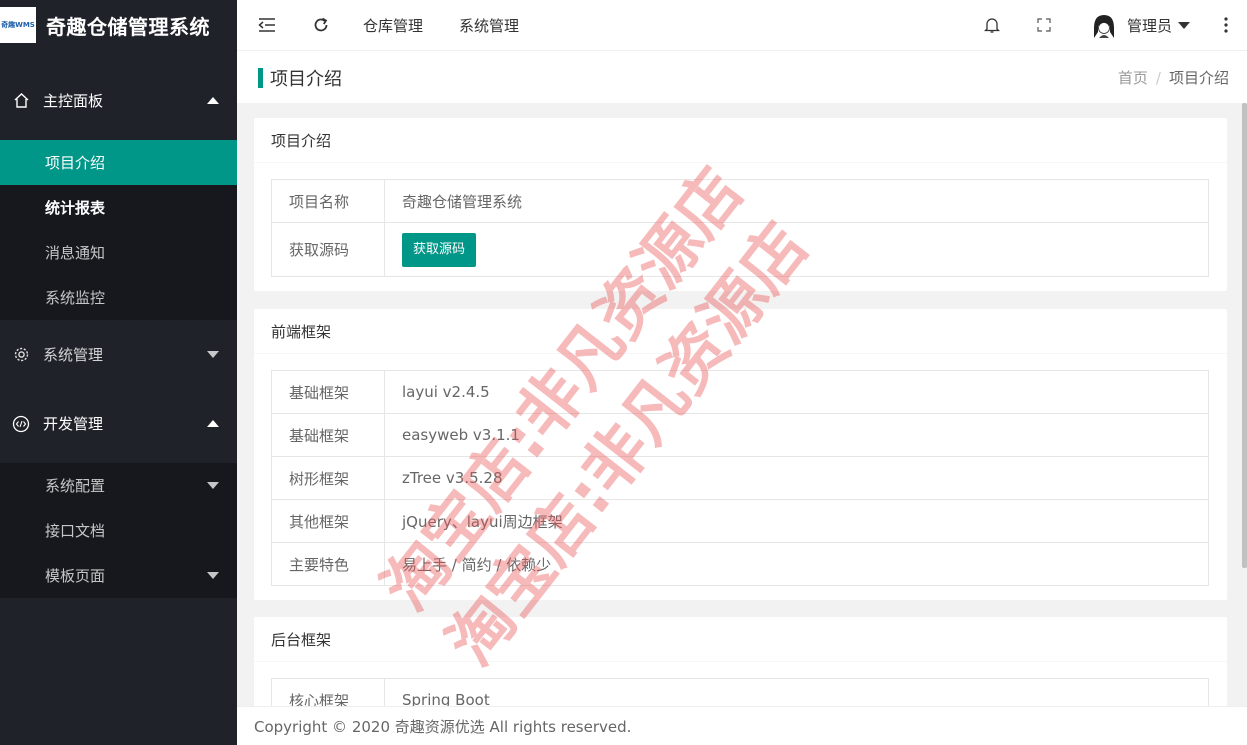 This screenshot has width=1247, height=745. What do you see at coordinates (1104, 25) in the screenshot?
I see `avatar` at bounding box center [1104, 25].